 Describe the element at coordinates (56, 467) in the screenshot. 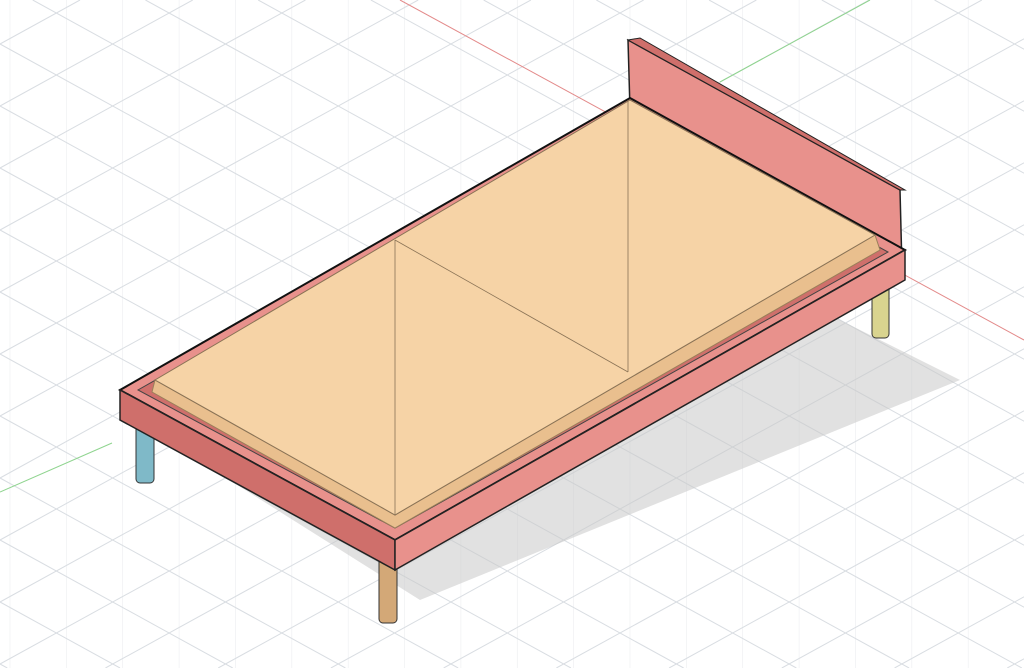

I see `y-axis-line-lower` at that location.